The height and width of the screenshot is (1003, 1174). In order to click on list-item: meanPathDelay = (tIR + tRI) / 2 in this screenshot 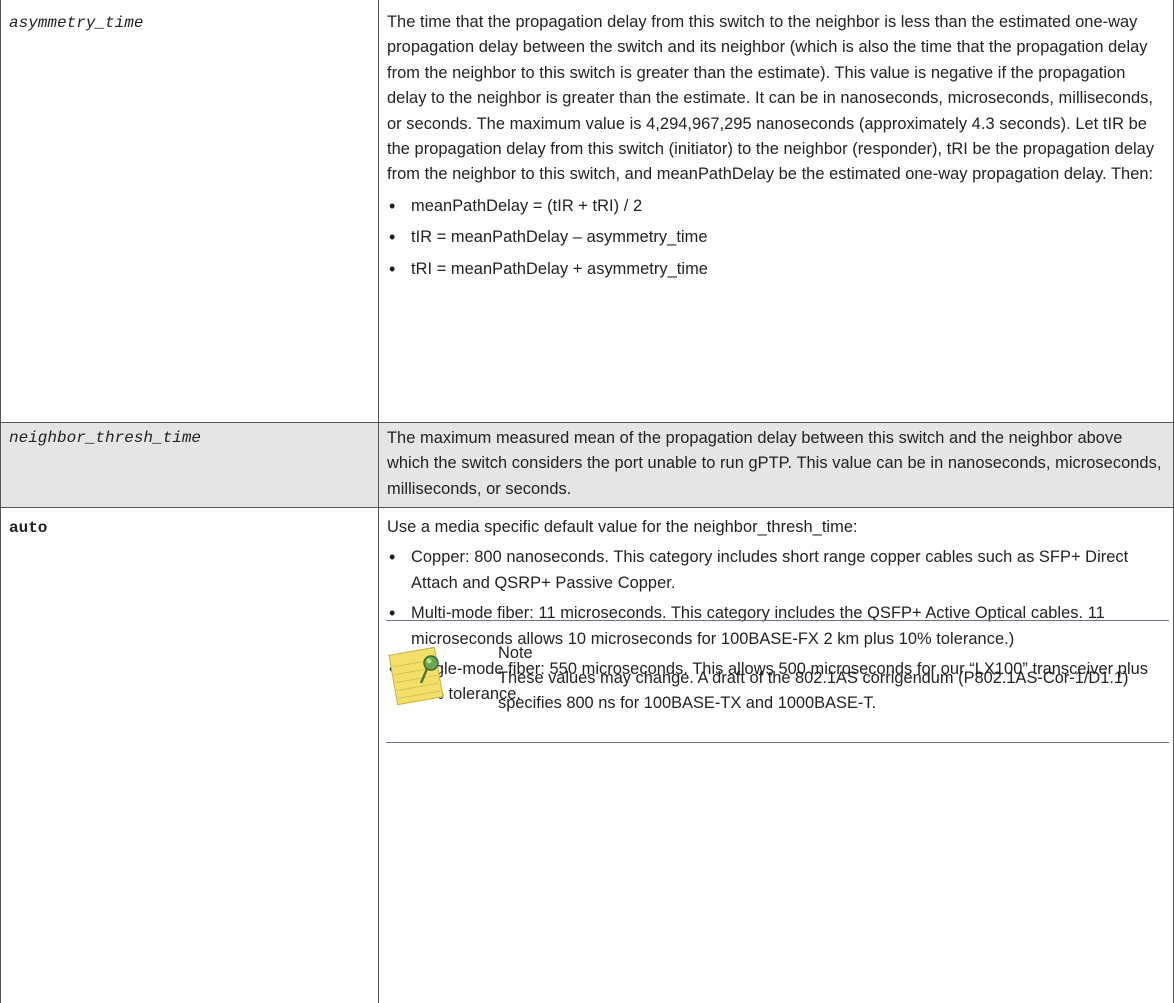, I will do `click(776, 207)`.